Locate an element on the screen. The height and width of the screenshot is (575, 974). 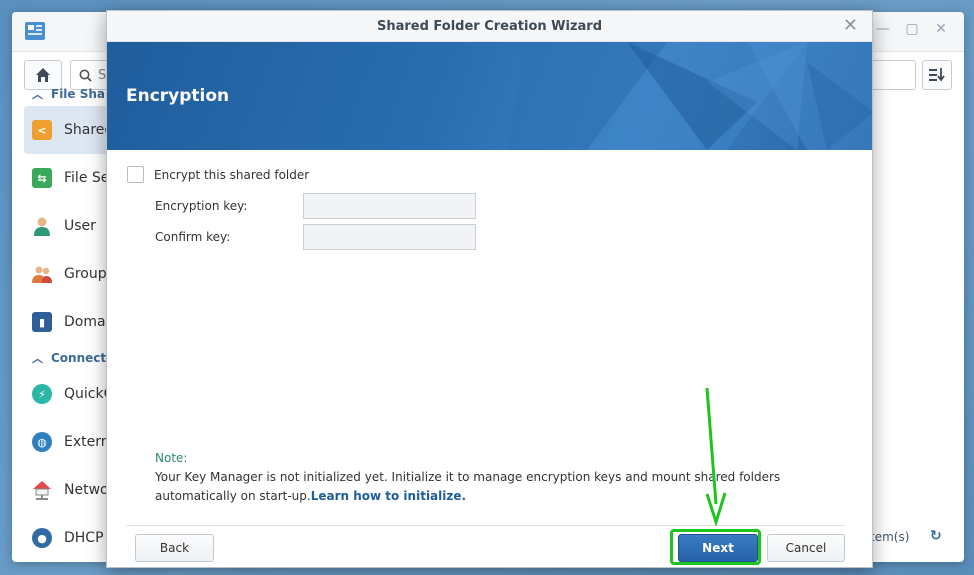
next-button: Next is located at coordinates (718, 548).